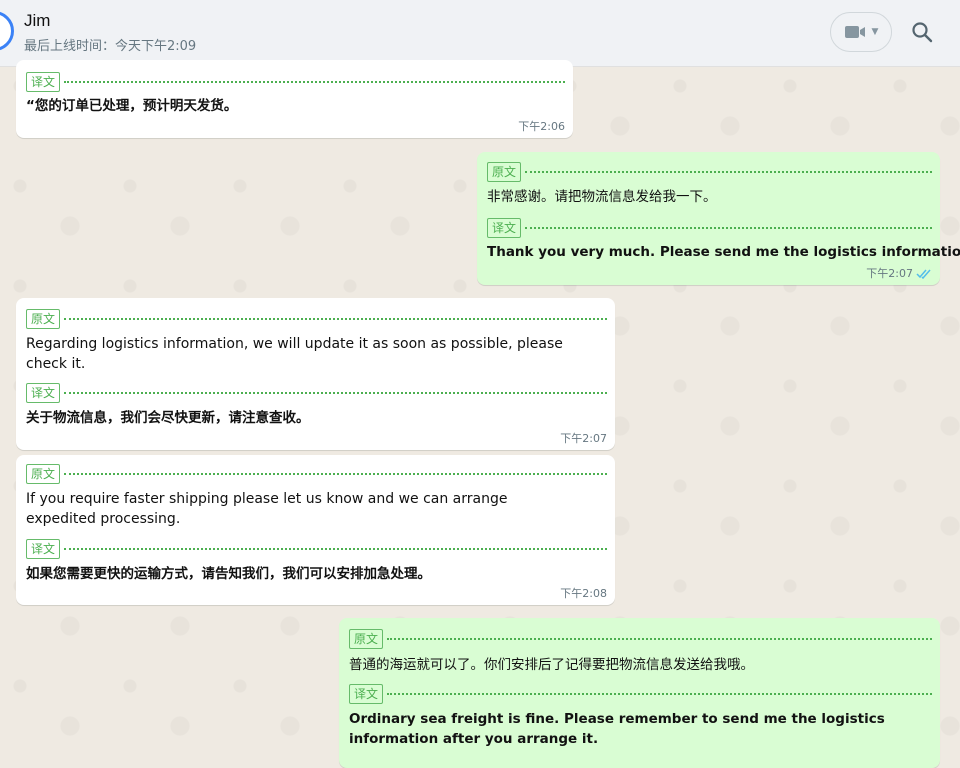 This screenshot has width=960, height=768. I want to click on video-call-button: ▼, so click(861, 32).